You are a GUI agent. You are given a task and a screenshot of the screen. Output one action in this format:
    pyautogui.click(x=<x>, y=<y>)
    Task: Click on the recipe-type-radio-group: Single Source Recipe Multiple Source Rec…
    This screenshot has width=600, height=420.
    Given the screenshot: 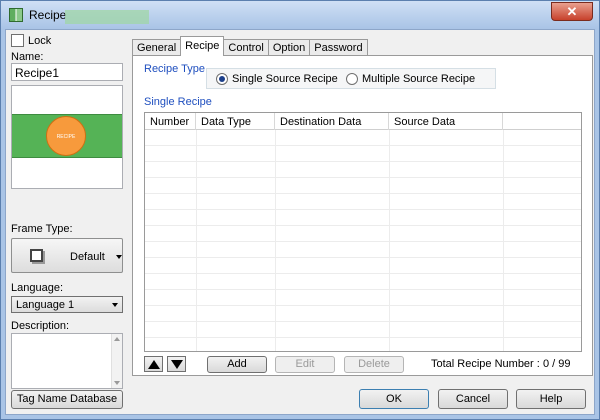 What is the action you would take?
    pyautogui.click(x=351, y=78)
    